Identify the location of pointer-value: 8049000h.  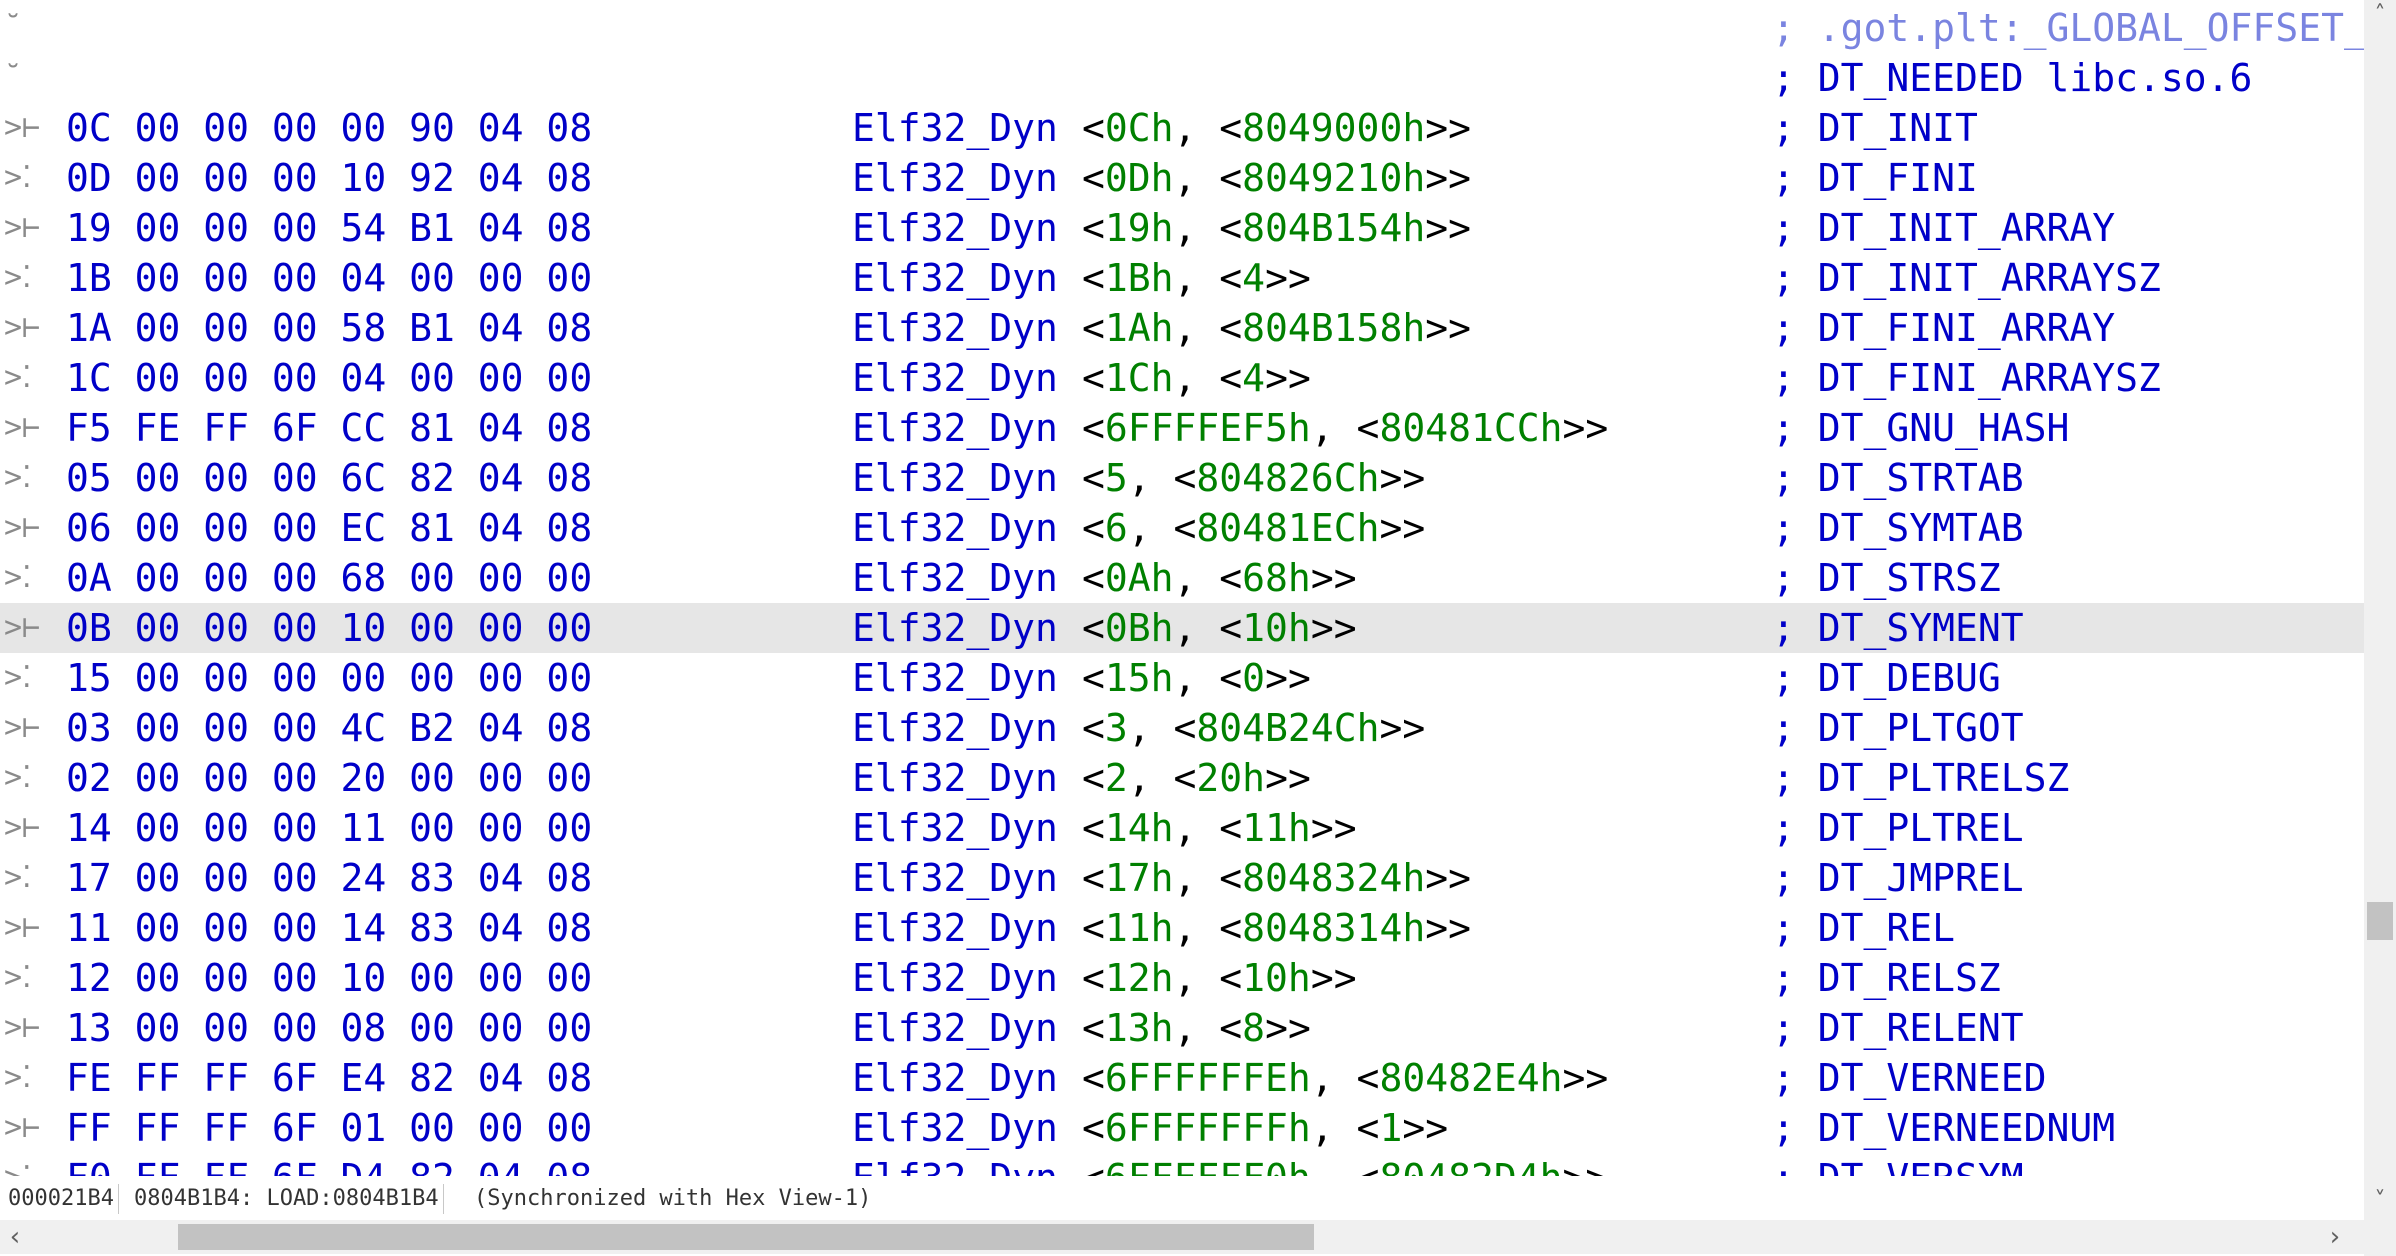
(1333, 128).